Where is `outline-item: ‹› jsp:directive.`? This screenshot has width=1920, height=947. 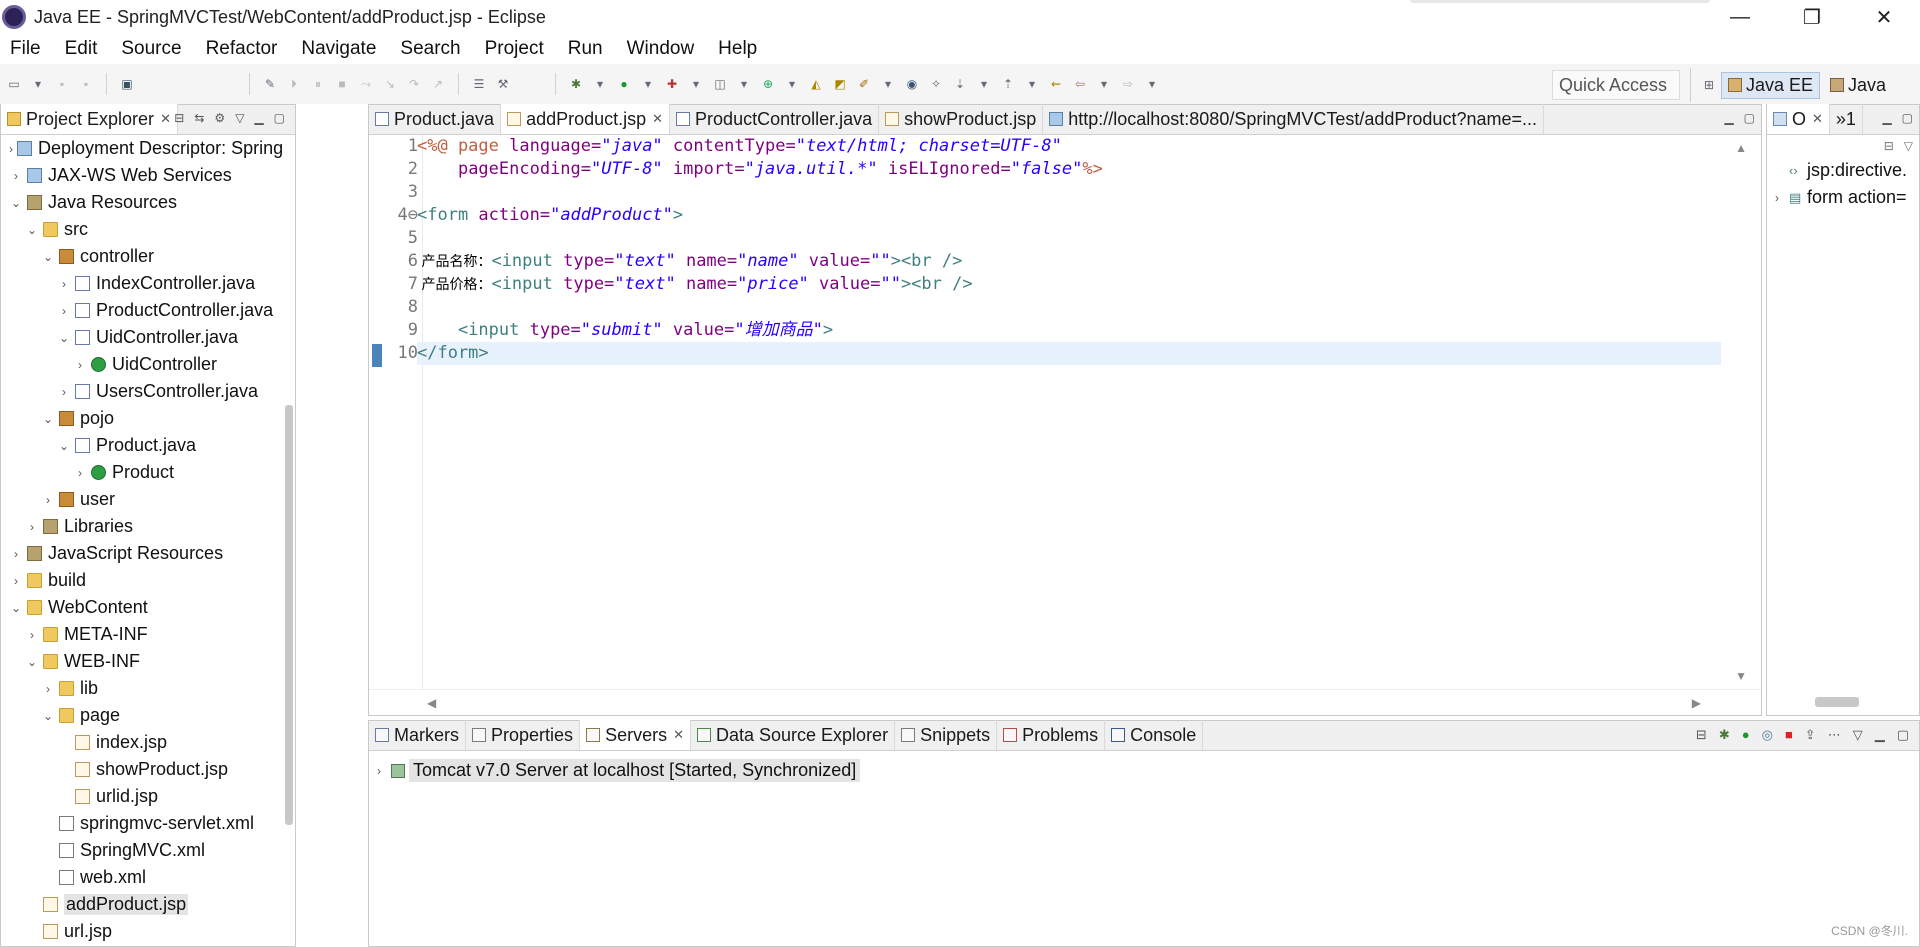
outline-item: ‹› jsp:directive. is located at coordinates (1847, 170).